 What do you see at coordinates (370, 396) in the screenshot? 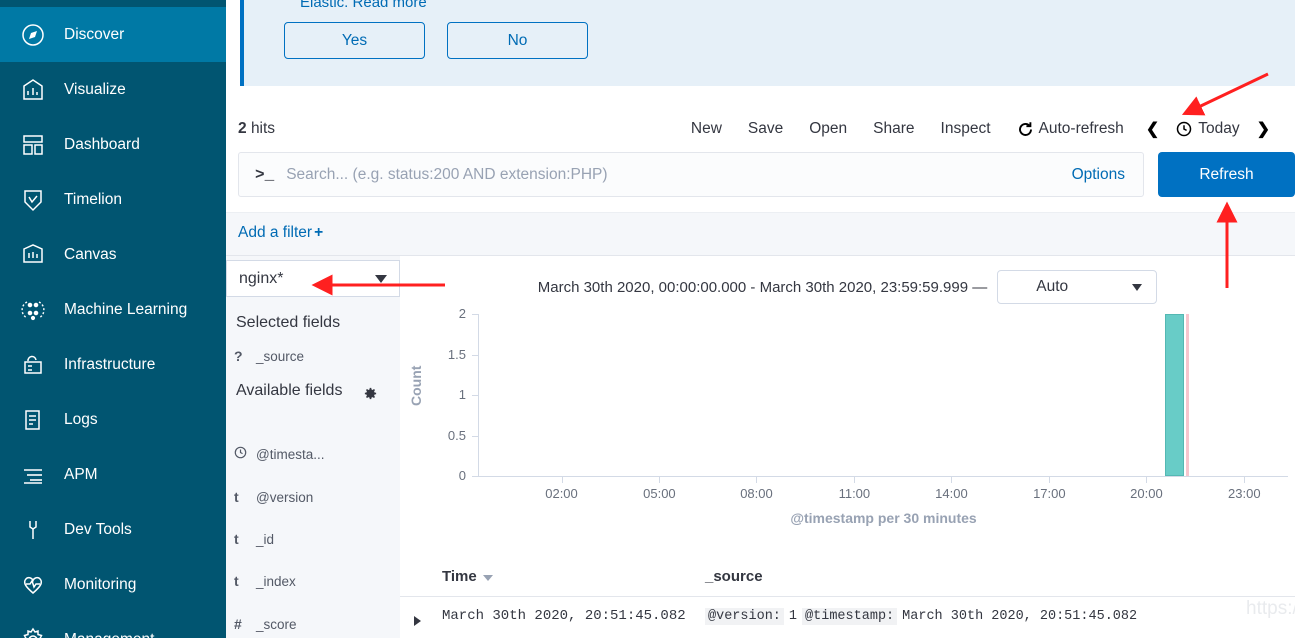
I see `field-settings-gear-icon` at bounding box center [370, 396].